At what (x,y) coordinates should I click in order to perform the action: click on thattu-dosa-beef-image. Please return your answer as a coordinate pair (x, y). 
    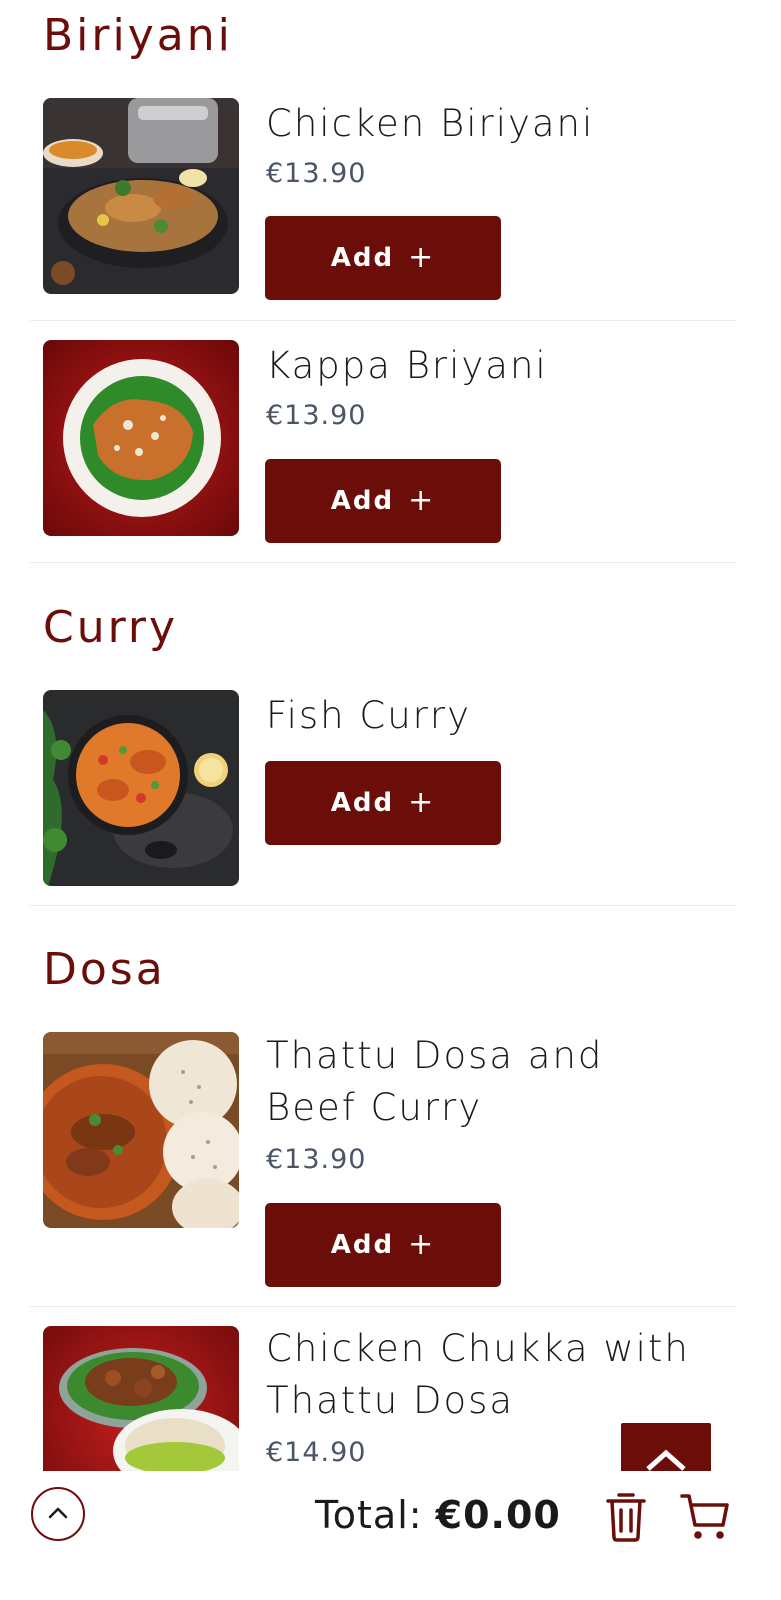
    Looking at the image, I should click on (141, 1130).